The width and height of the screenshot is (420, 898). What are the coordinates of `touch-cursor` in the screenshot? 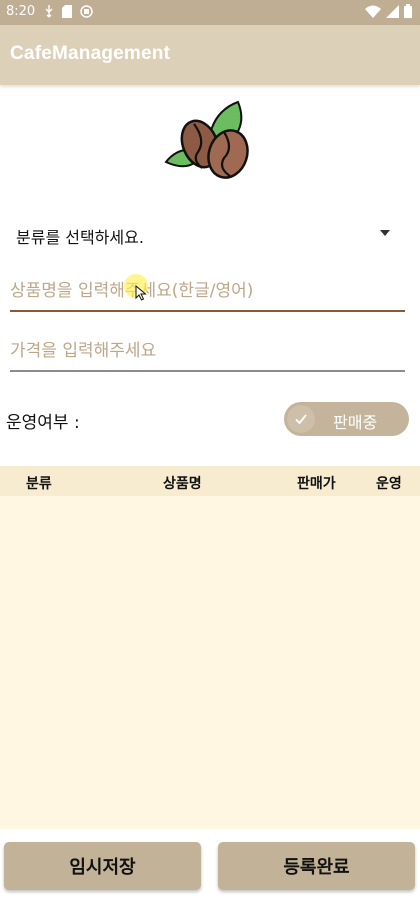 It's located at (136, 287).